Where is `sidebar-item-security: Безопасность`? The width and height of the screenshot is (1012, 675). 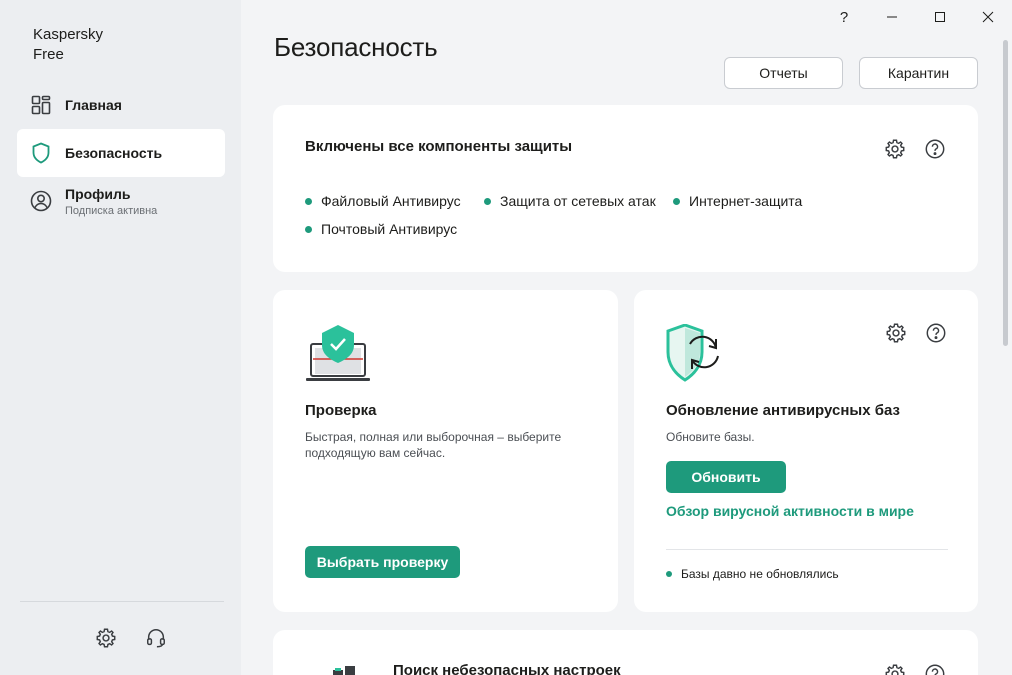
sidebar-item-security: Безопасность is located at coordinates (121, 153).